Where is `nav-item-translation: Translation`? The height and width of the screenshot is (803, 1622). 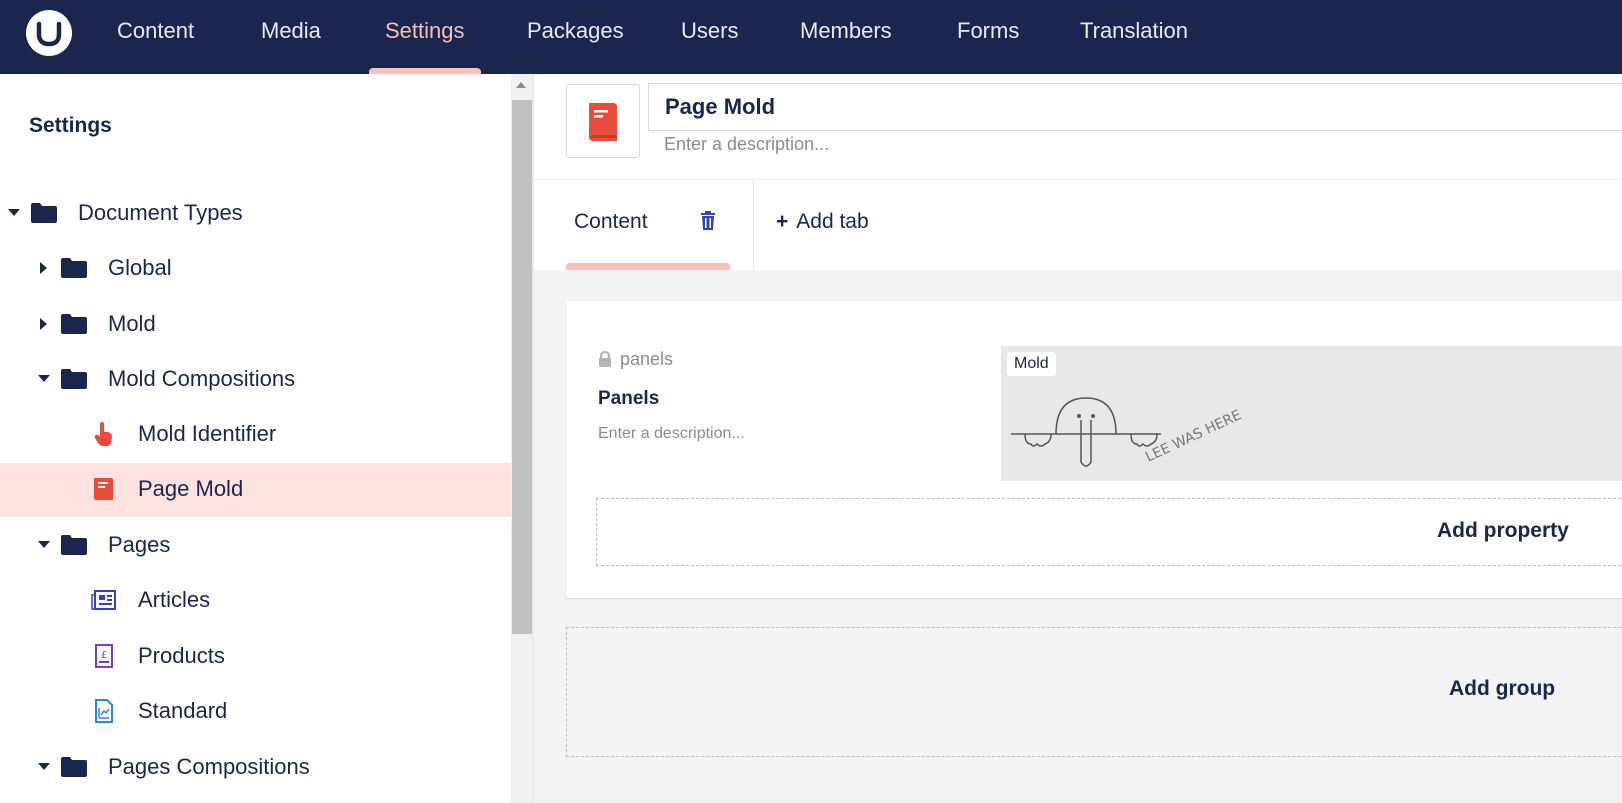 nav-item-translation: Translation is located at coordinates (1134, 31).